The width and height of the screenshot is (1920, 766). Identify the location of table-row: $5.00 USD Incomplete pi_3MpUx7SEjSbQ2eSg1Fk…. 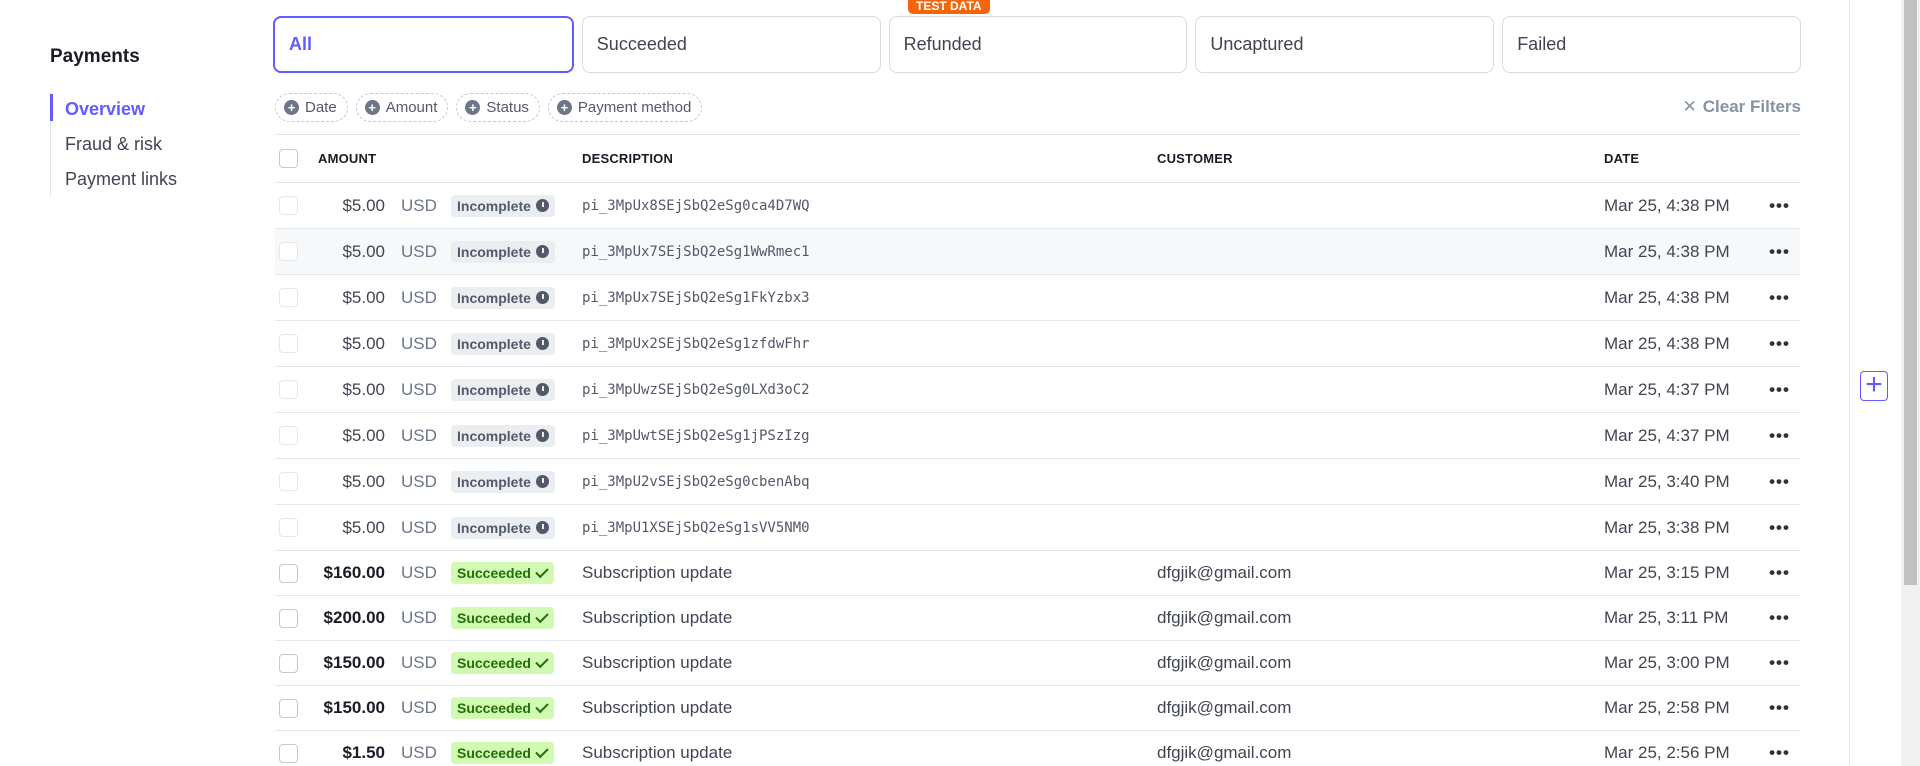
(1037, 298).